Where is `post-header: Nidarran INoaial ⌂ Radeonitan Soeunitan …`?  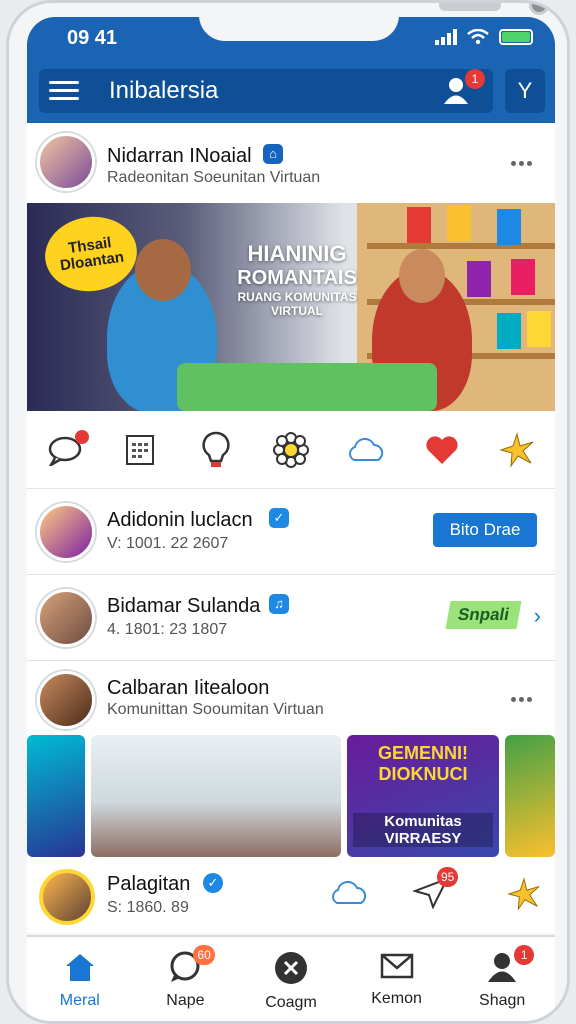
post-header: Nidarran INoaial ⌂ Radeonitan Soeunitan … is located at coordinates (291, 163).